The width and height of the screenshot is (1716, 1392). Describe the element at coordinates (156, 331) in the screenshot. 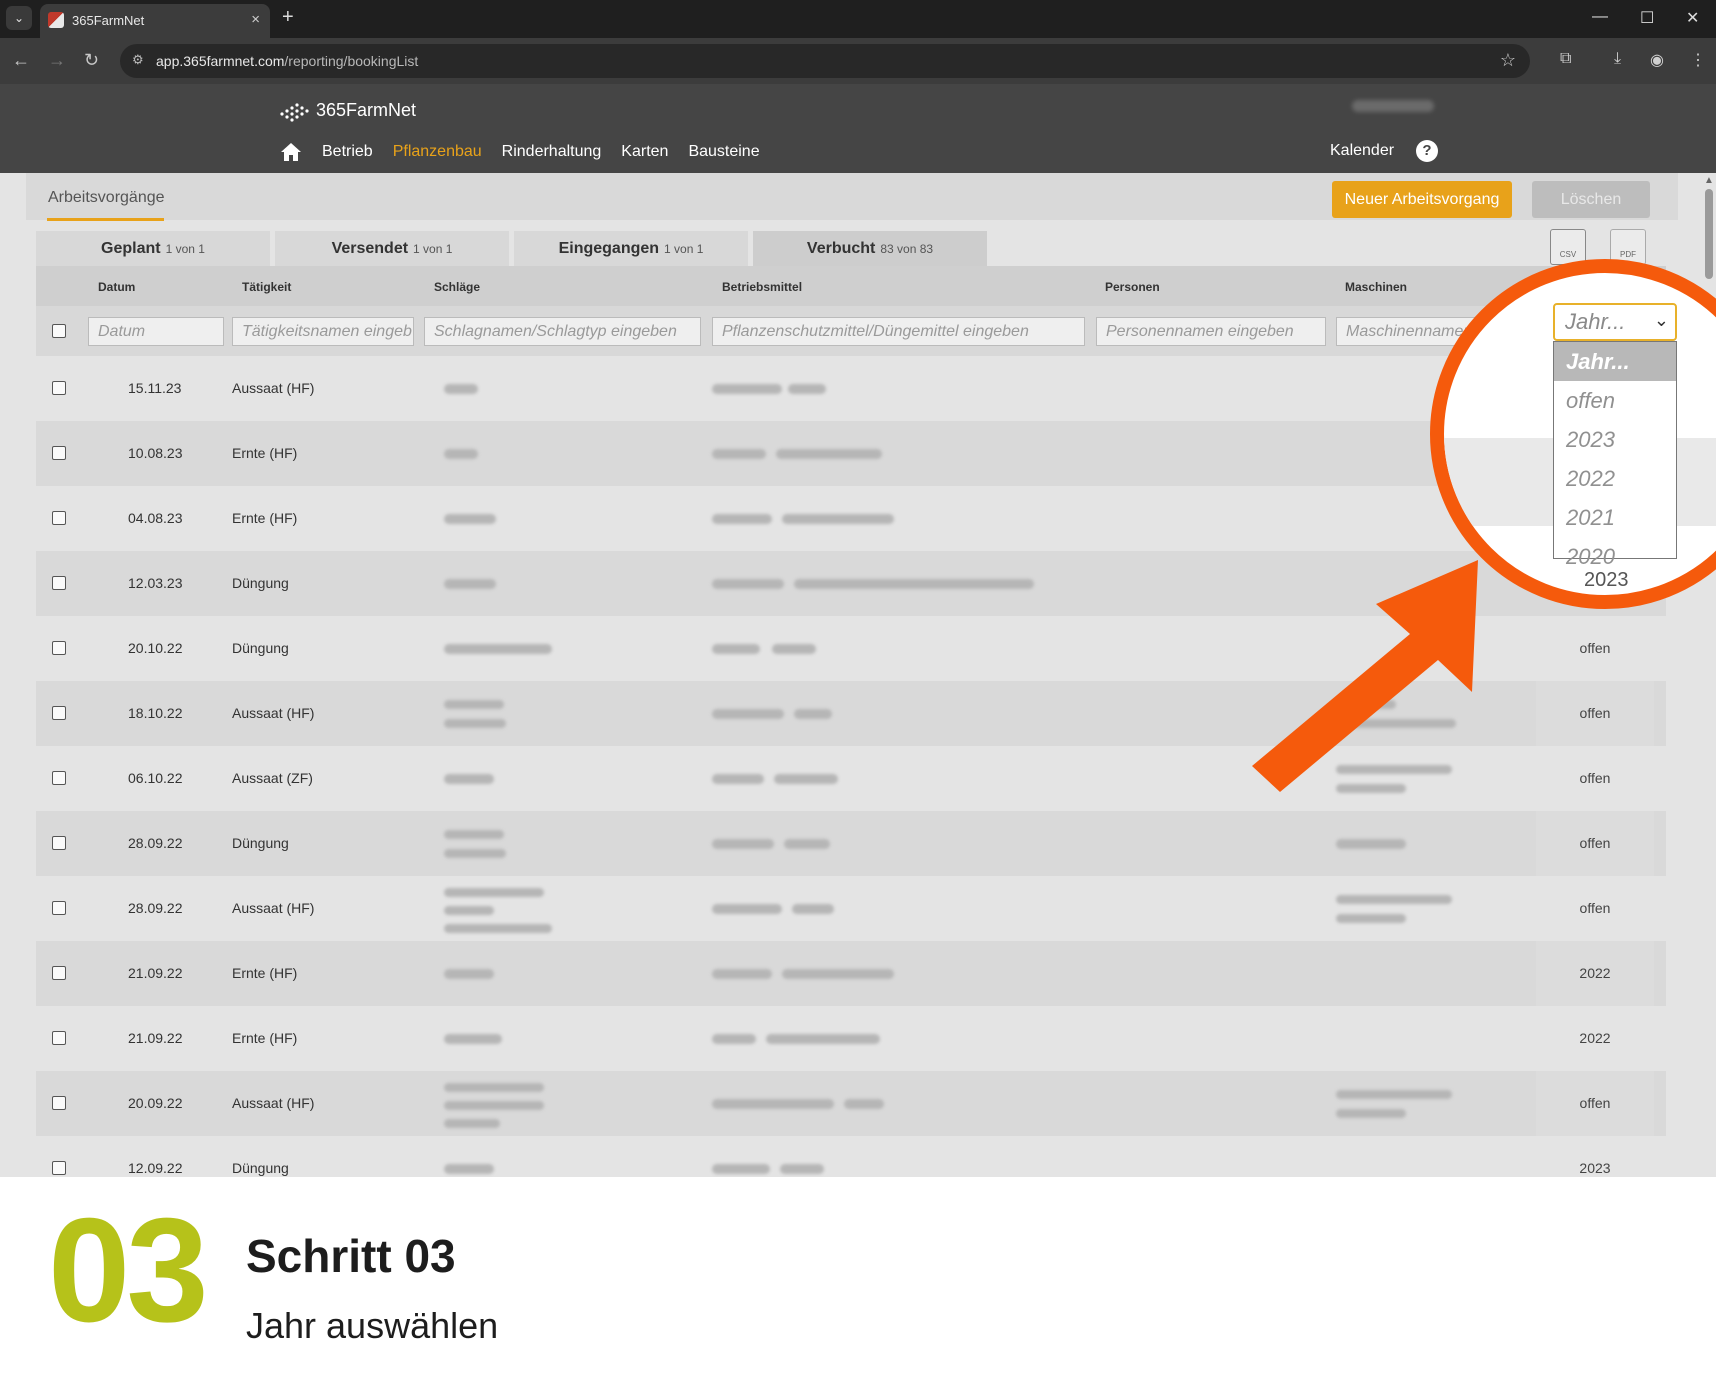

I see `date-filter-input: Datum` at that location.